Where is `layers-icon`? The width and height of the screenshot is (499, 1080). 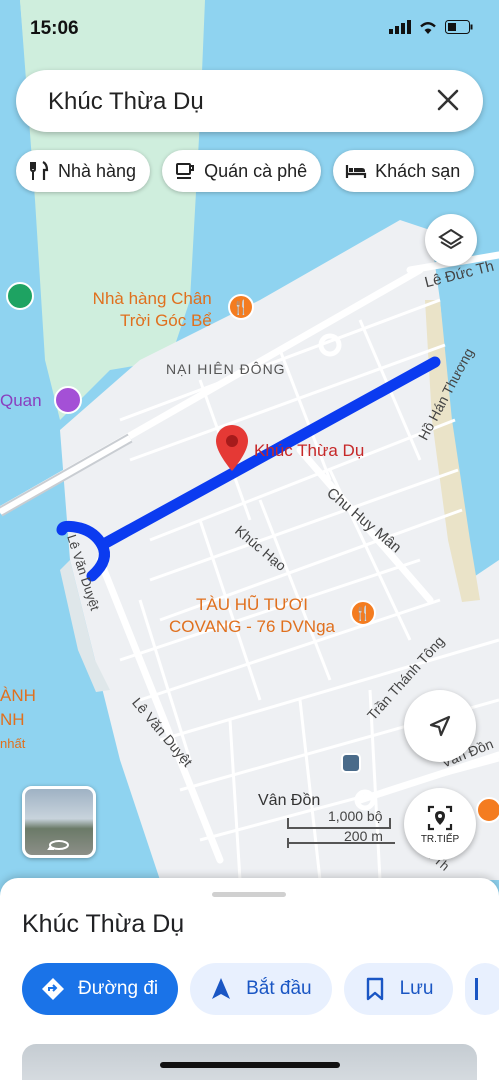 layers-icon is located at coordinates (451, 239).